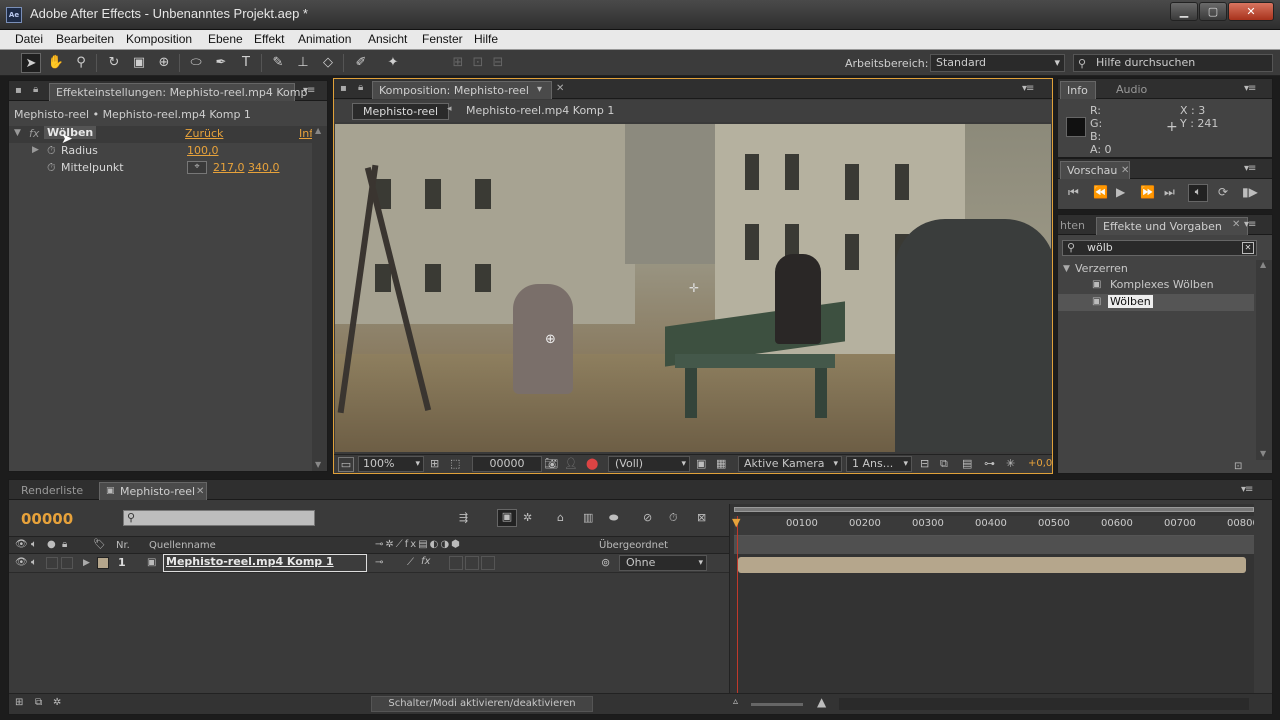 This screenshot has width=1280, height=720. I want to click on menu-hilfe: Hilfe, so click(486, 39).